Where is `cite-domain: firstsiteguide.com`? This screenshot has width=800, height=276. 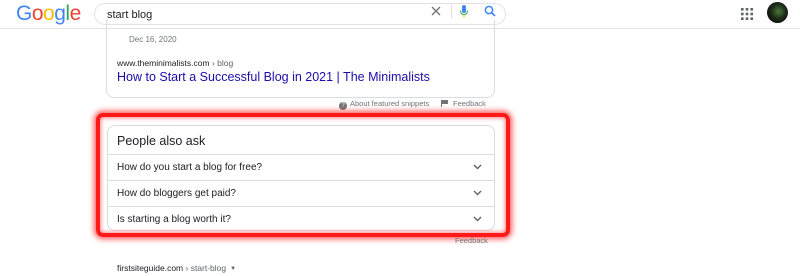 cite-domain: firstsiteguide.com is located at coordinates (150, 268).